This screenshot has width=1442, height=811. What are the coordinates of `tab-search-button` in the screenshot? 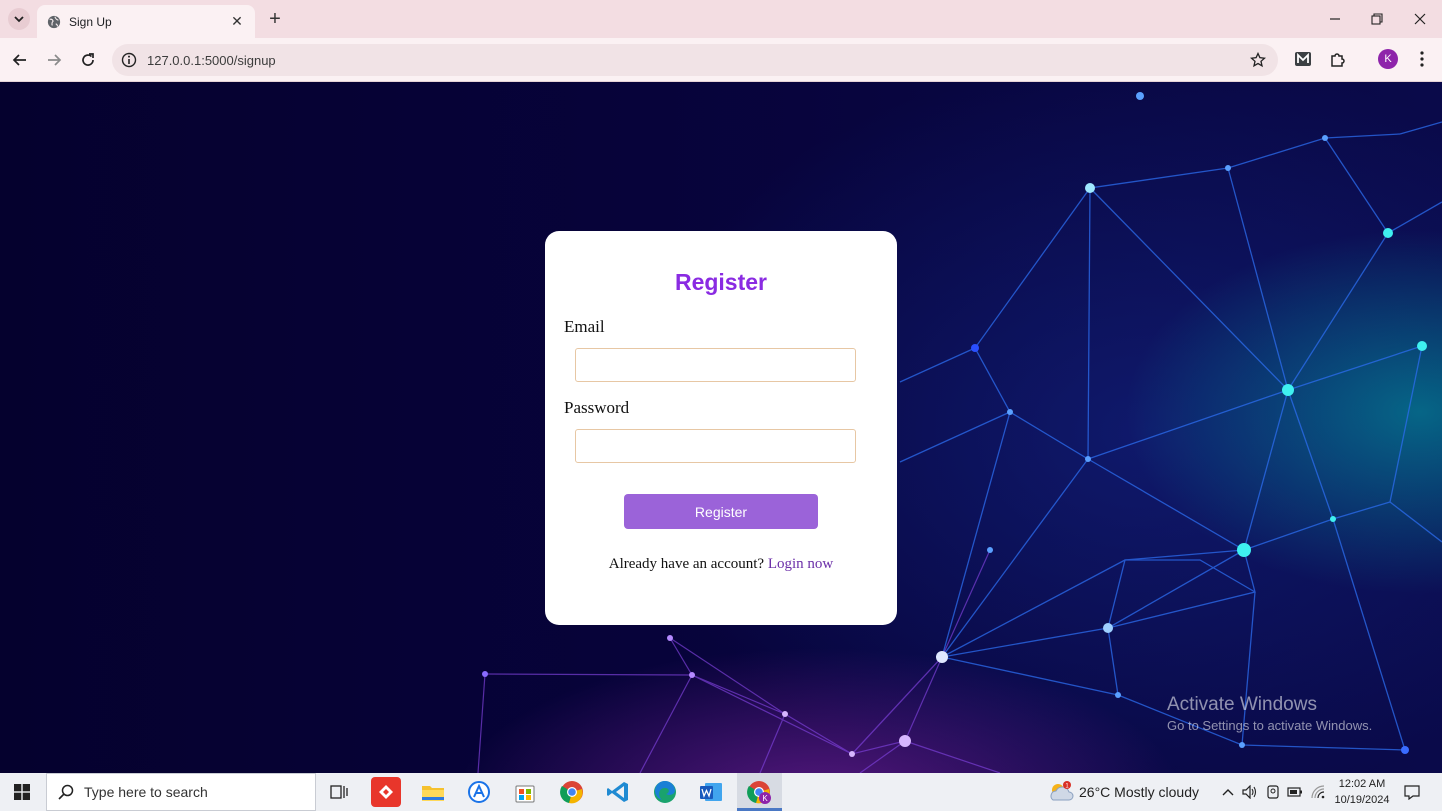 It's located at (19, 19).